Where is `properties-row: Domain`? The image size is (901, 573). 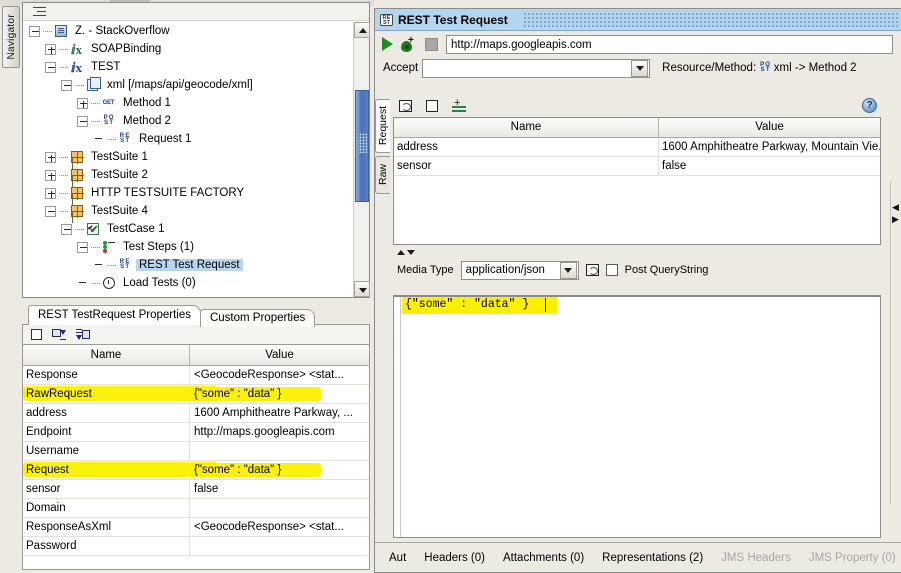
properties-row: Domain is located at coordinates (196, 508).